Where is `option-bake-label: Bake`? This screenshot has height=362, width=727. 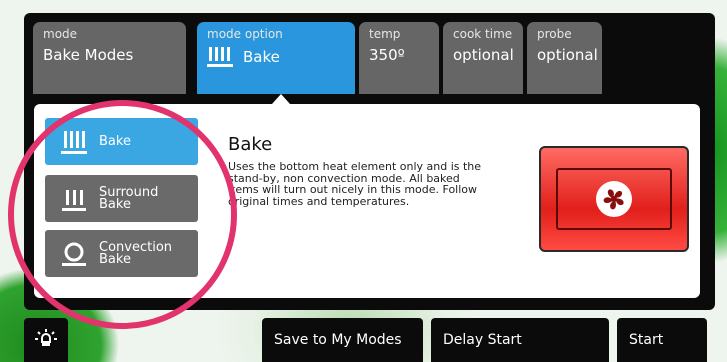
option-bake-label: Bake is located at coordinates (115, 141).